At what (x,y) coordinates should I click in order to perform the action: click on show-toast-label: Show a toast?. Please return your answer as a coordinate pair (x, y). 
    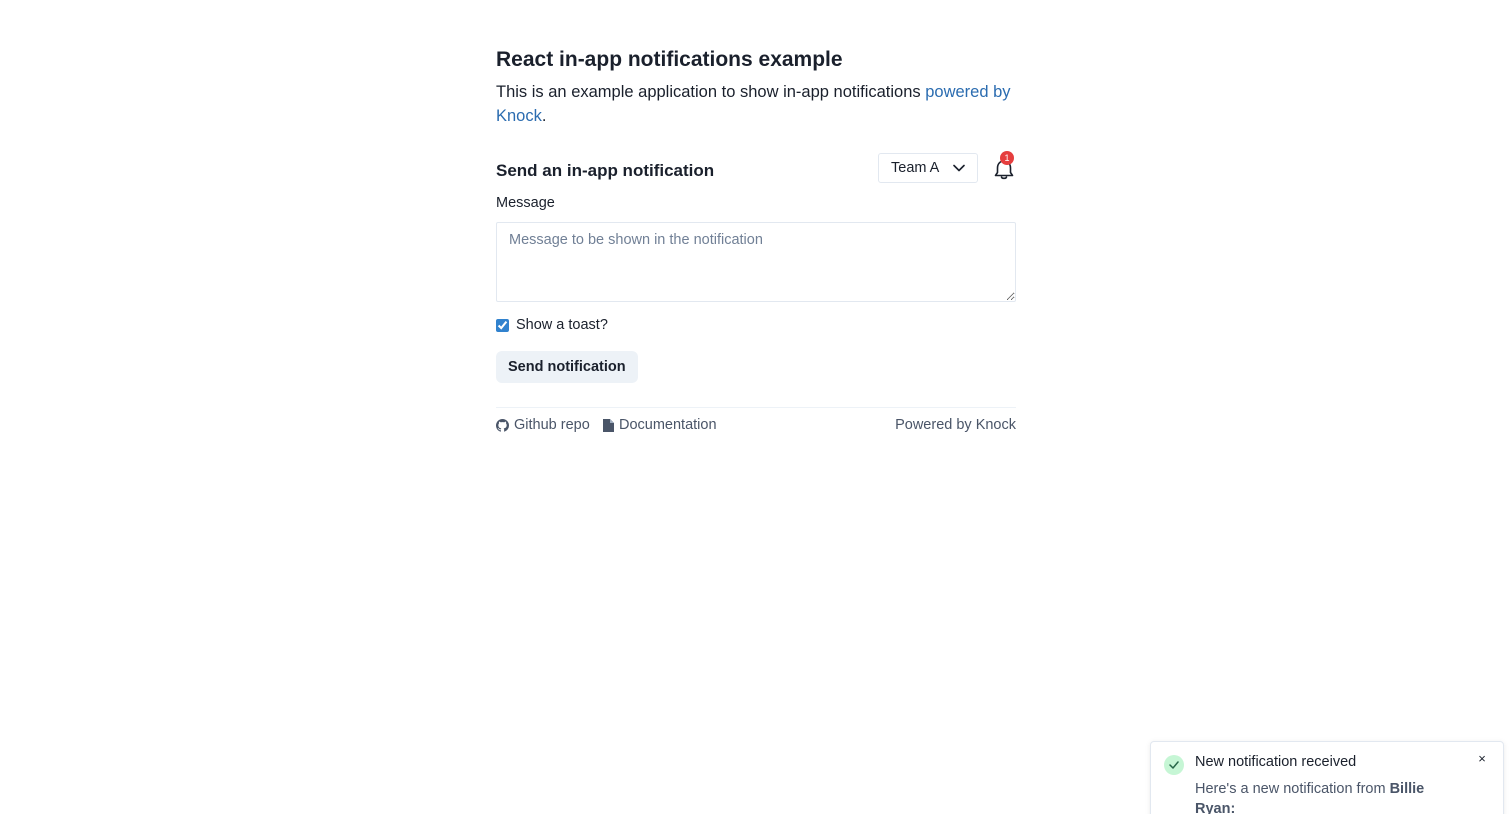
    Looking at the image, I should click on (562, 325).